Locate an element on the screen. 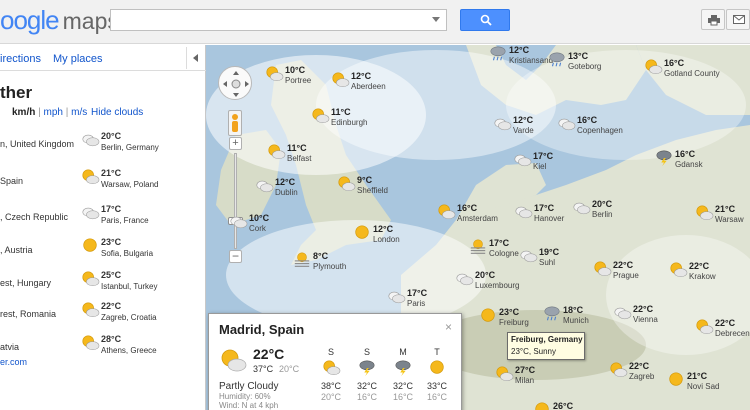  close-icon: × is located at coordinates (448, 327).